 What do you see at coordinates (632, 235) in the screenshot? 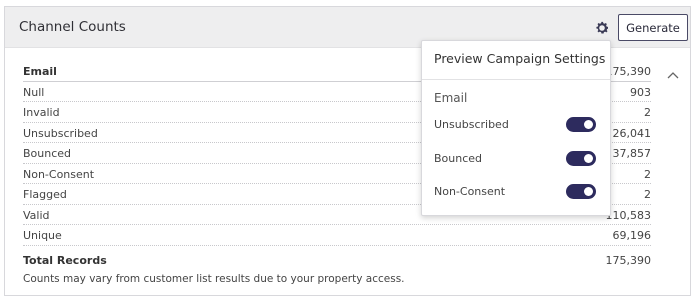
I see `row-value: 69,196` at bounding box center [632, 235].